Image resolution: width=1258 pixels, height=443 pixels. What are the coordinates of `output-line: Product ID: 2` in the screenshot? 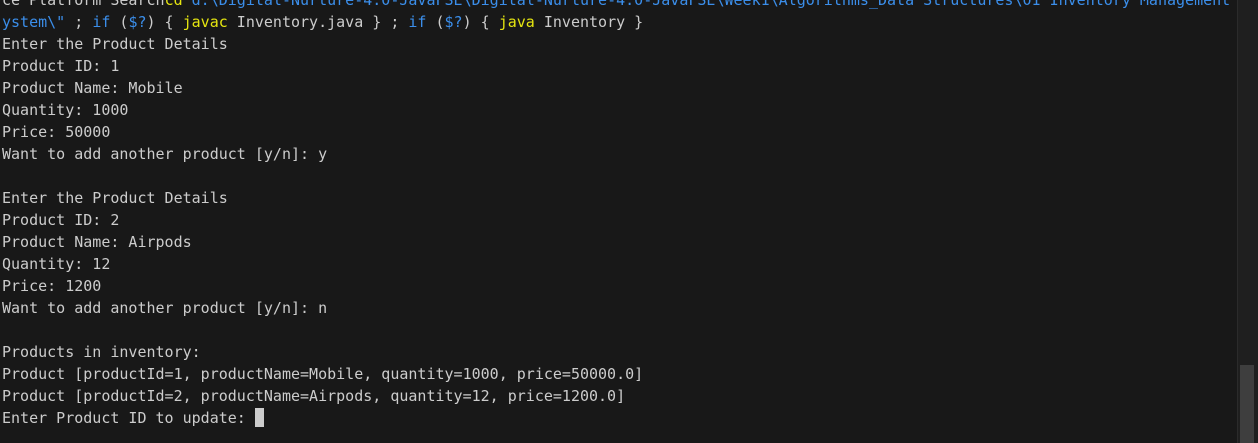 It's located at (61, 220).